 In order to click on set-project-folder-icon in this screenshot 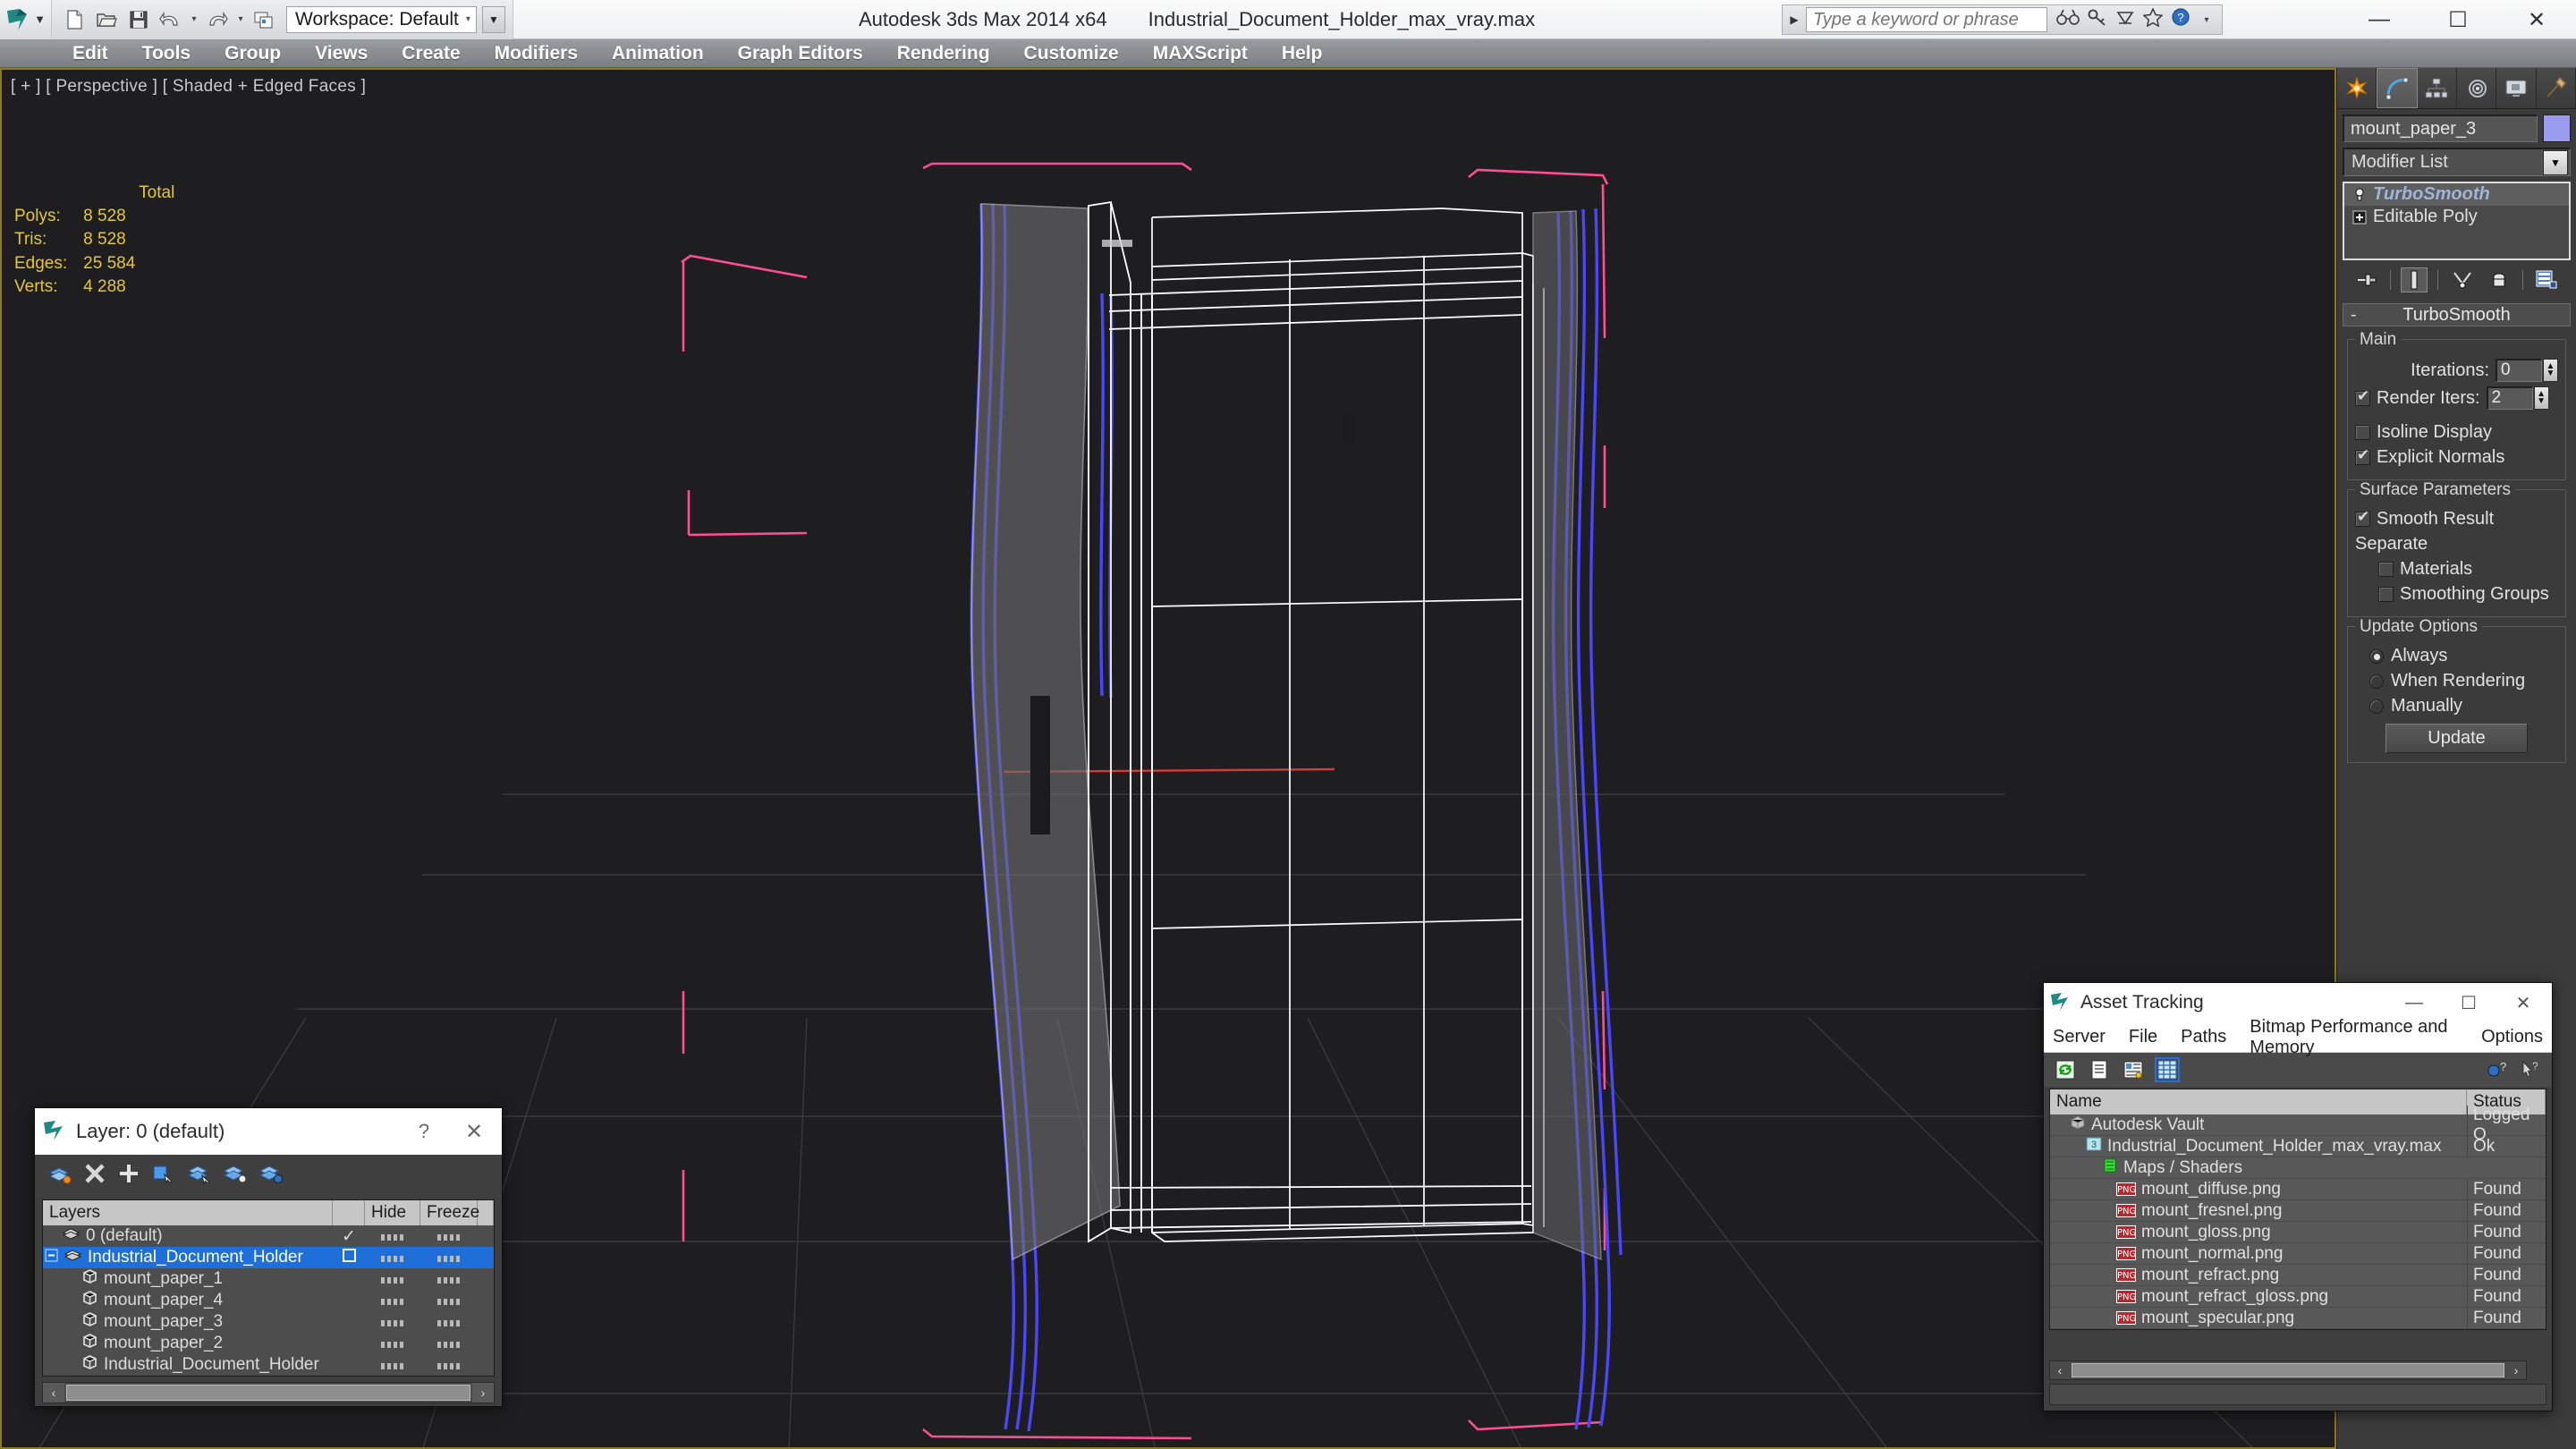, I will do `click(264, 19)`.